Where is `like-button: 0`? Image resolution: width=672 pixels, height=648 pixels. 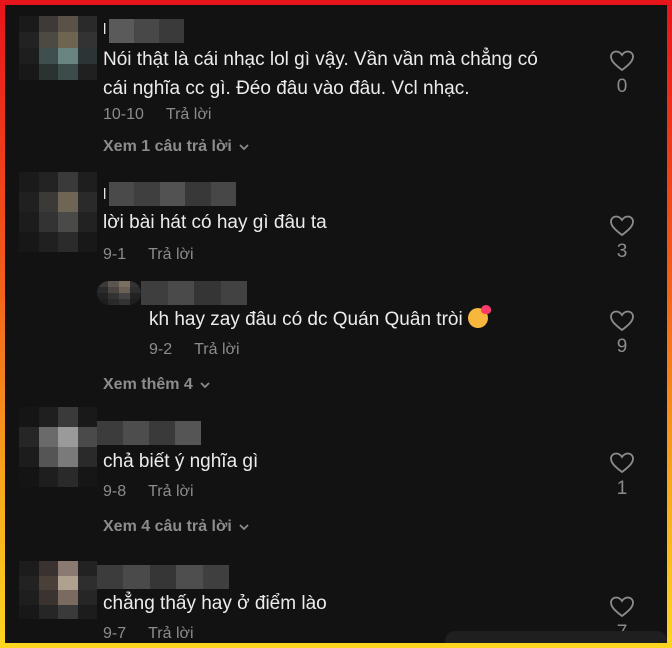 like-button: 0 is located at coordinates (622, 73).